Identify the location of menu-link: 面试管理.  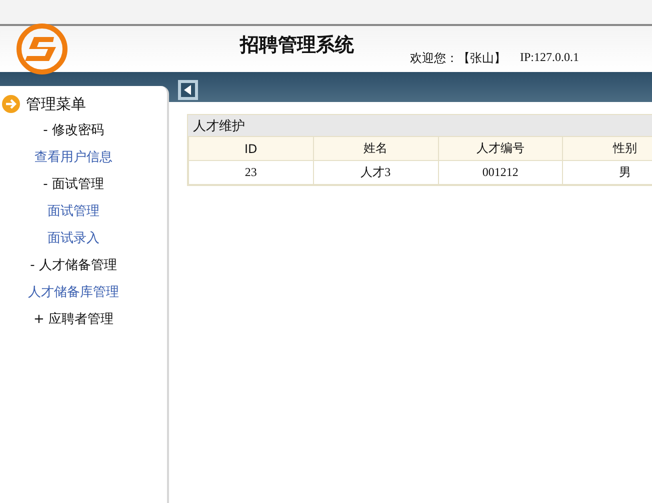
(83, 210).